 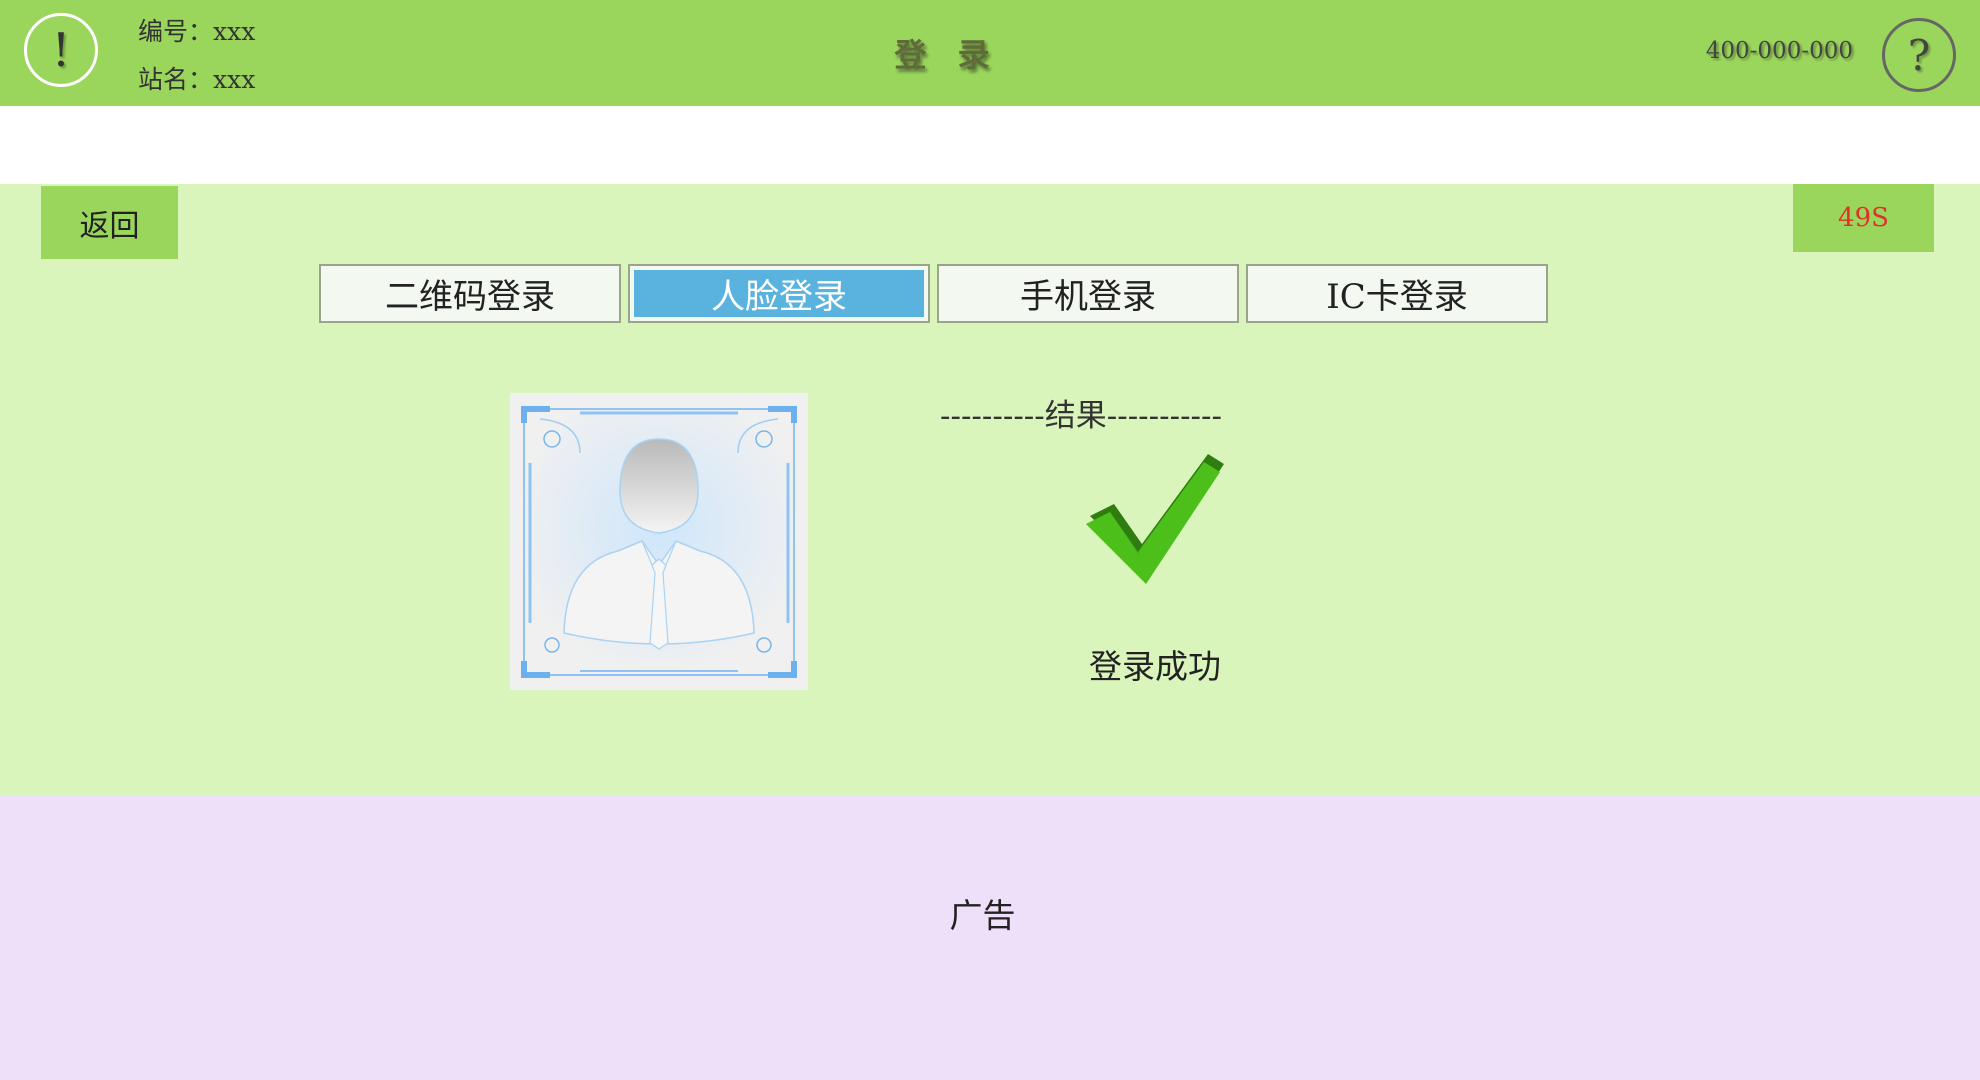 I want to click on spacer-band, so click(x=990, y=145).